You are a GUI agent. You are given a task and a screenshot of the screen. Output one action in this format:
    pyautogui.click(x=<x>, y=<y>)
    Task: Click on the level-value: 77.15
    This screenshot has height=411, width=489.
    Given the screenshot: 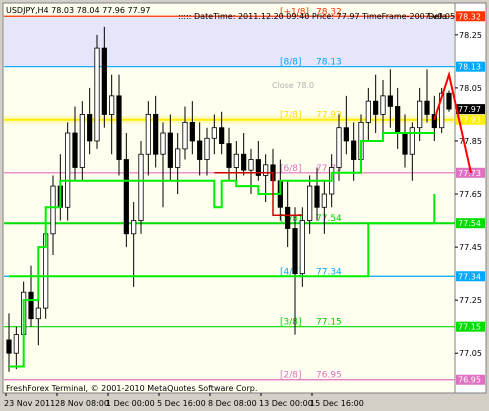 What is the action you would take?
    pyautogui.click(x=329, y=323)
    